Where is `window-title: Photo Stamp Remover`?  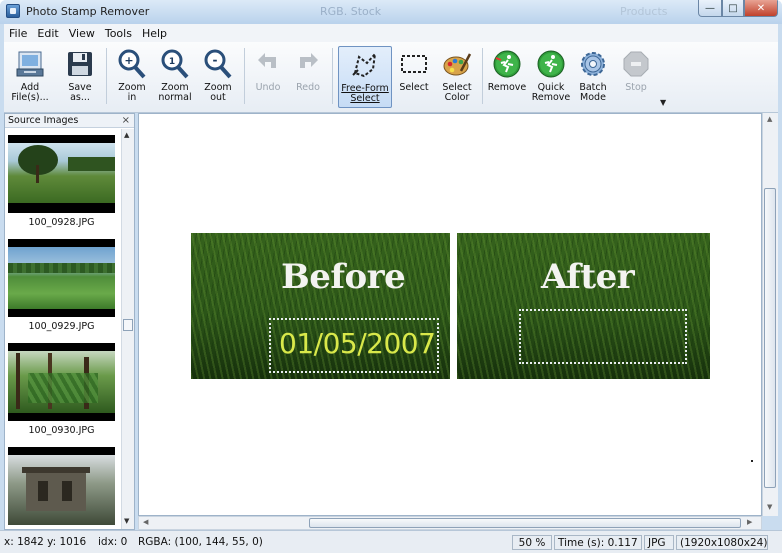 window-title: Photo Stamp Remover is located at coordinates (88, 11).